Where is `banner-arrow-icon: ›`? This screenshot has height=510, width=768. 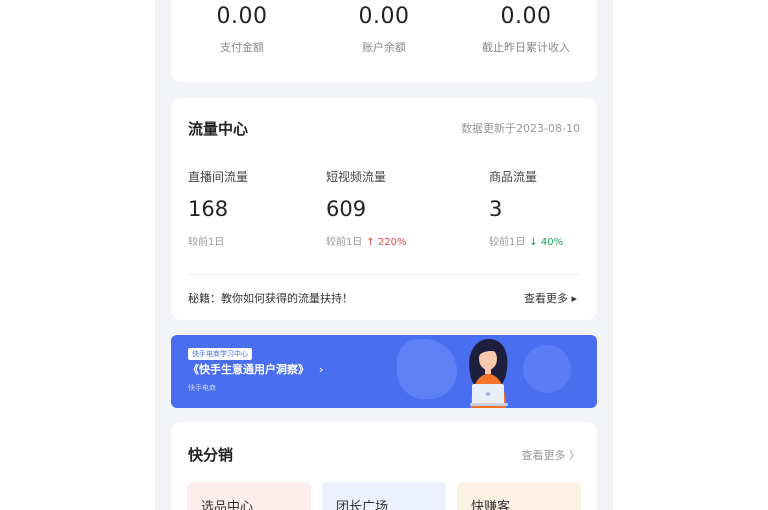 banner-arrow-icon: › is located at coordinates (321, 369).